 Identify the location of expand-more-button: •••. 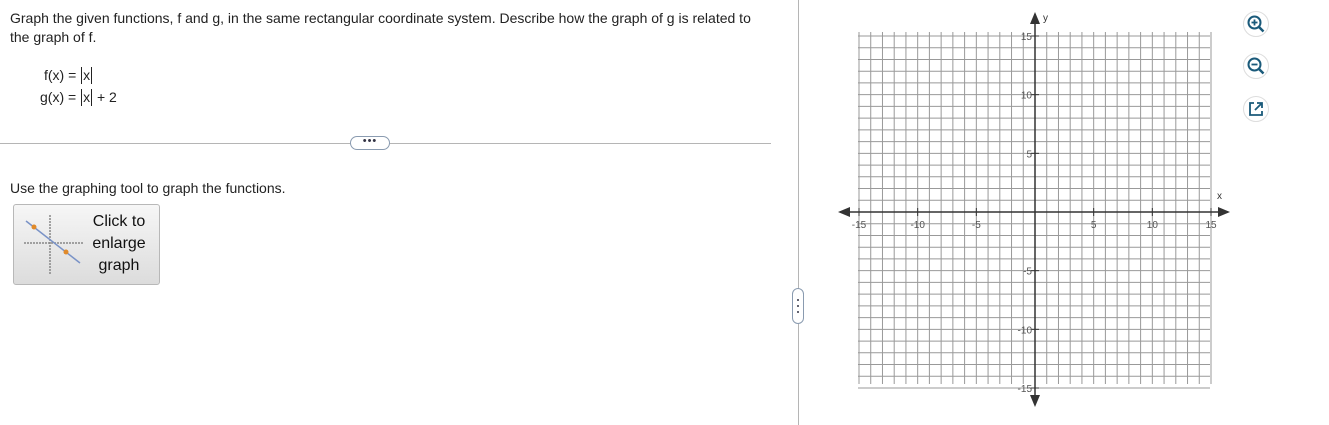
(370, 143).